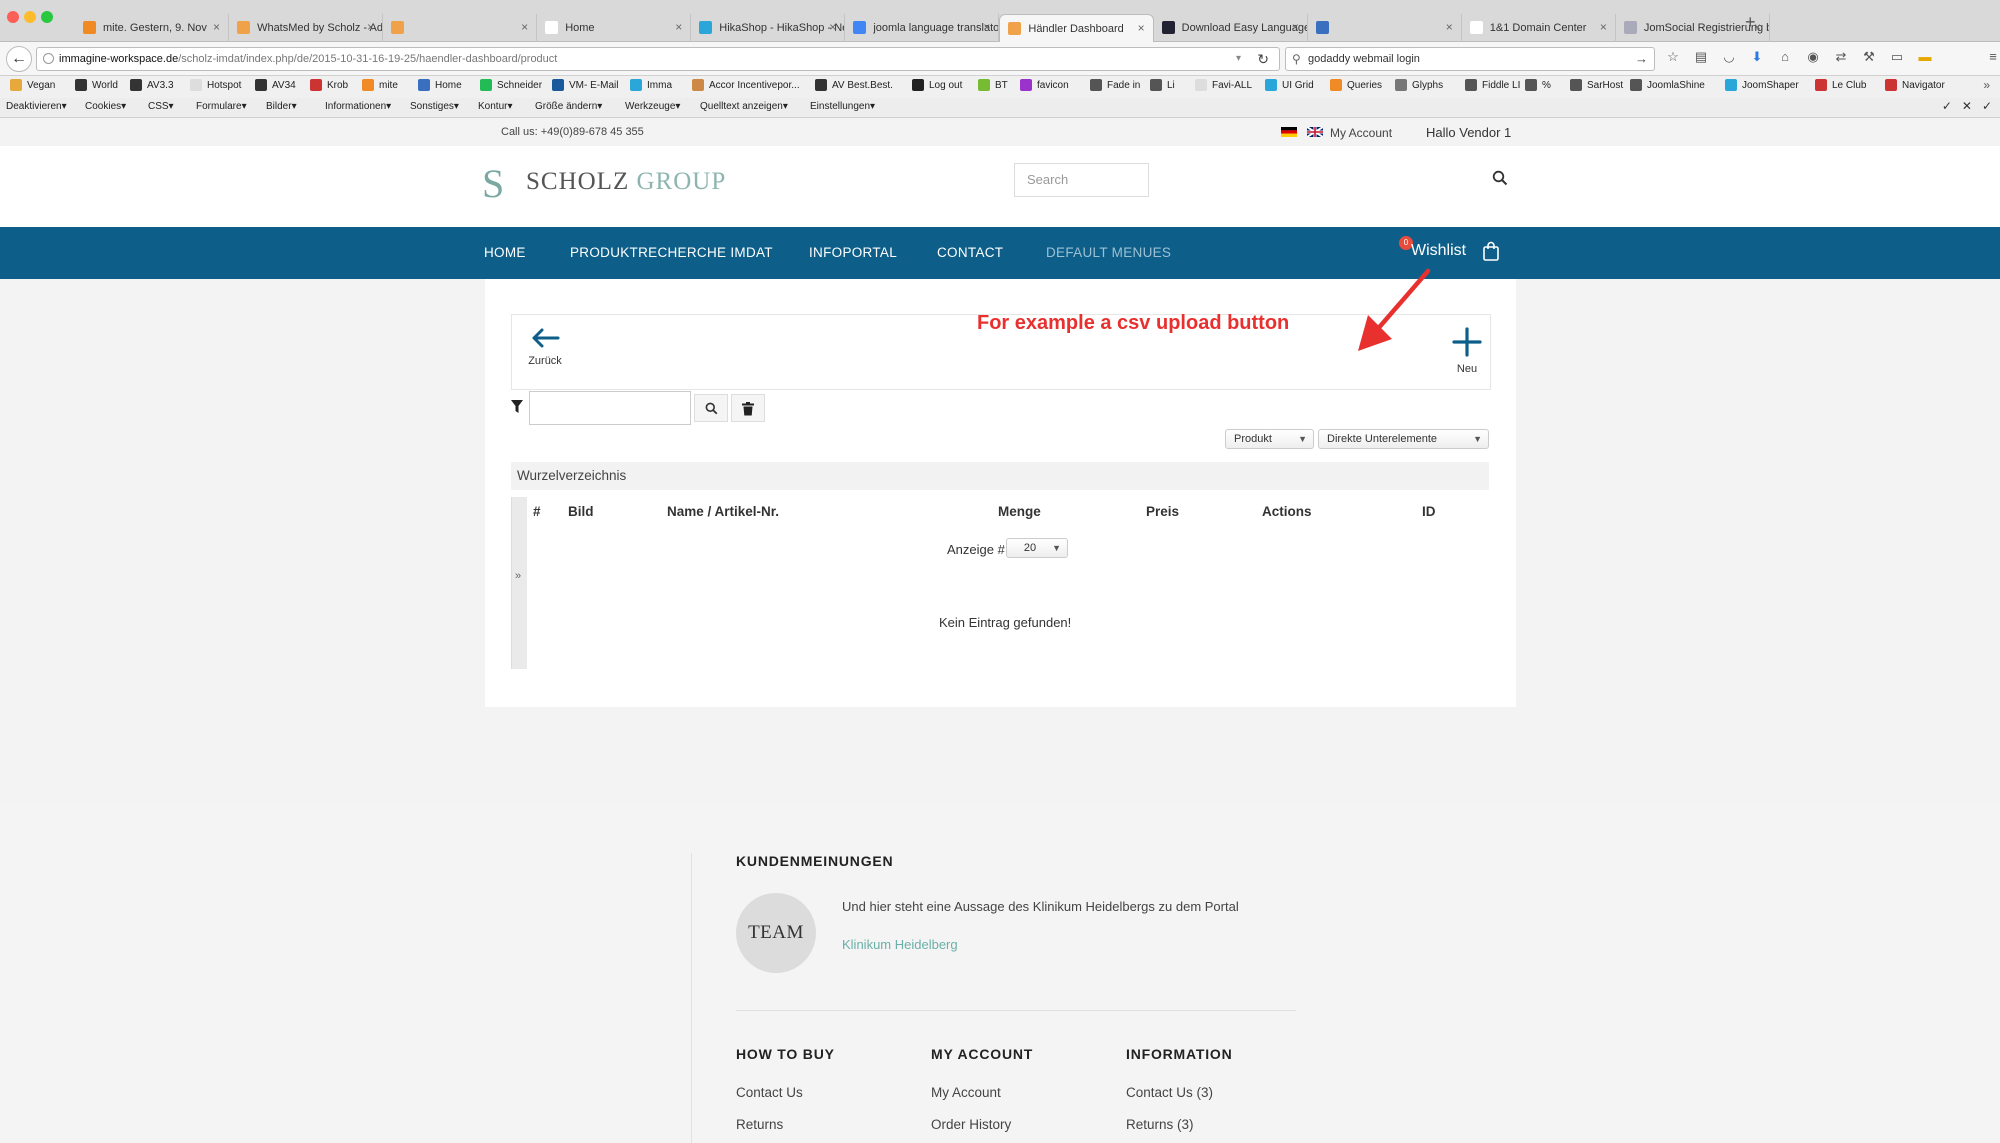  I want to click on logo-mark: S, so click(493, 183).